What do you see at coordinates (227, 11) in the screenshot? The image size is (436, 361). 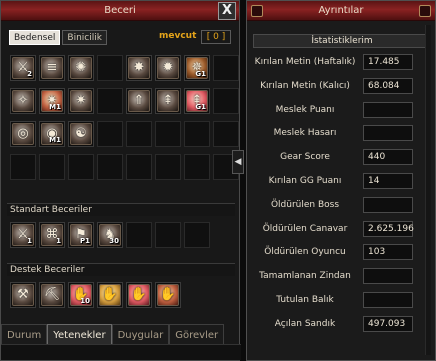 I see `close-button: X` at bounding box center [227, 11].